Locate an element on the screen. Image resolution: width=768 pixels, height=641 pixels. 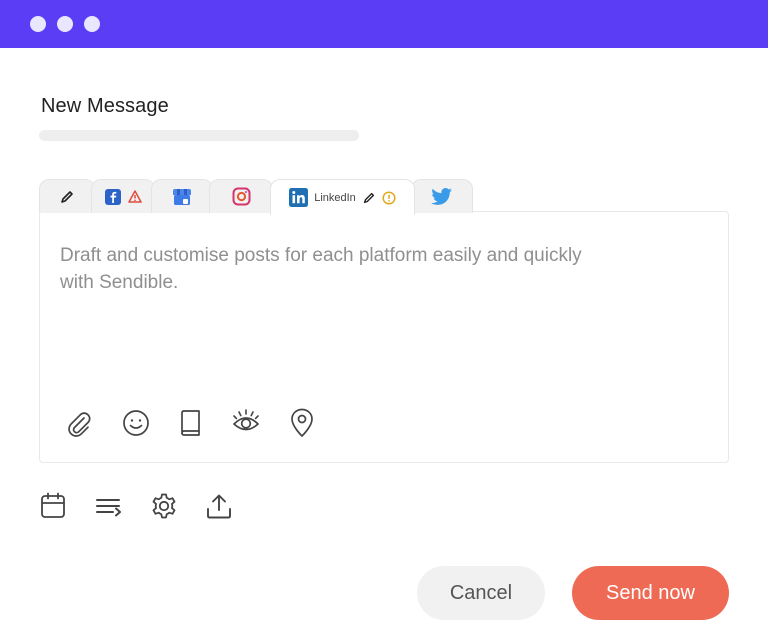
page-title: New Message is located at coordinates (105, 106).